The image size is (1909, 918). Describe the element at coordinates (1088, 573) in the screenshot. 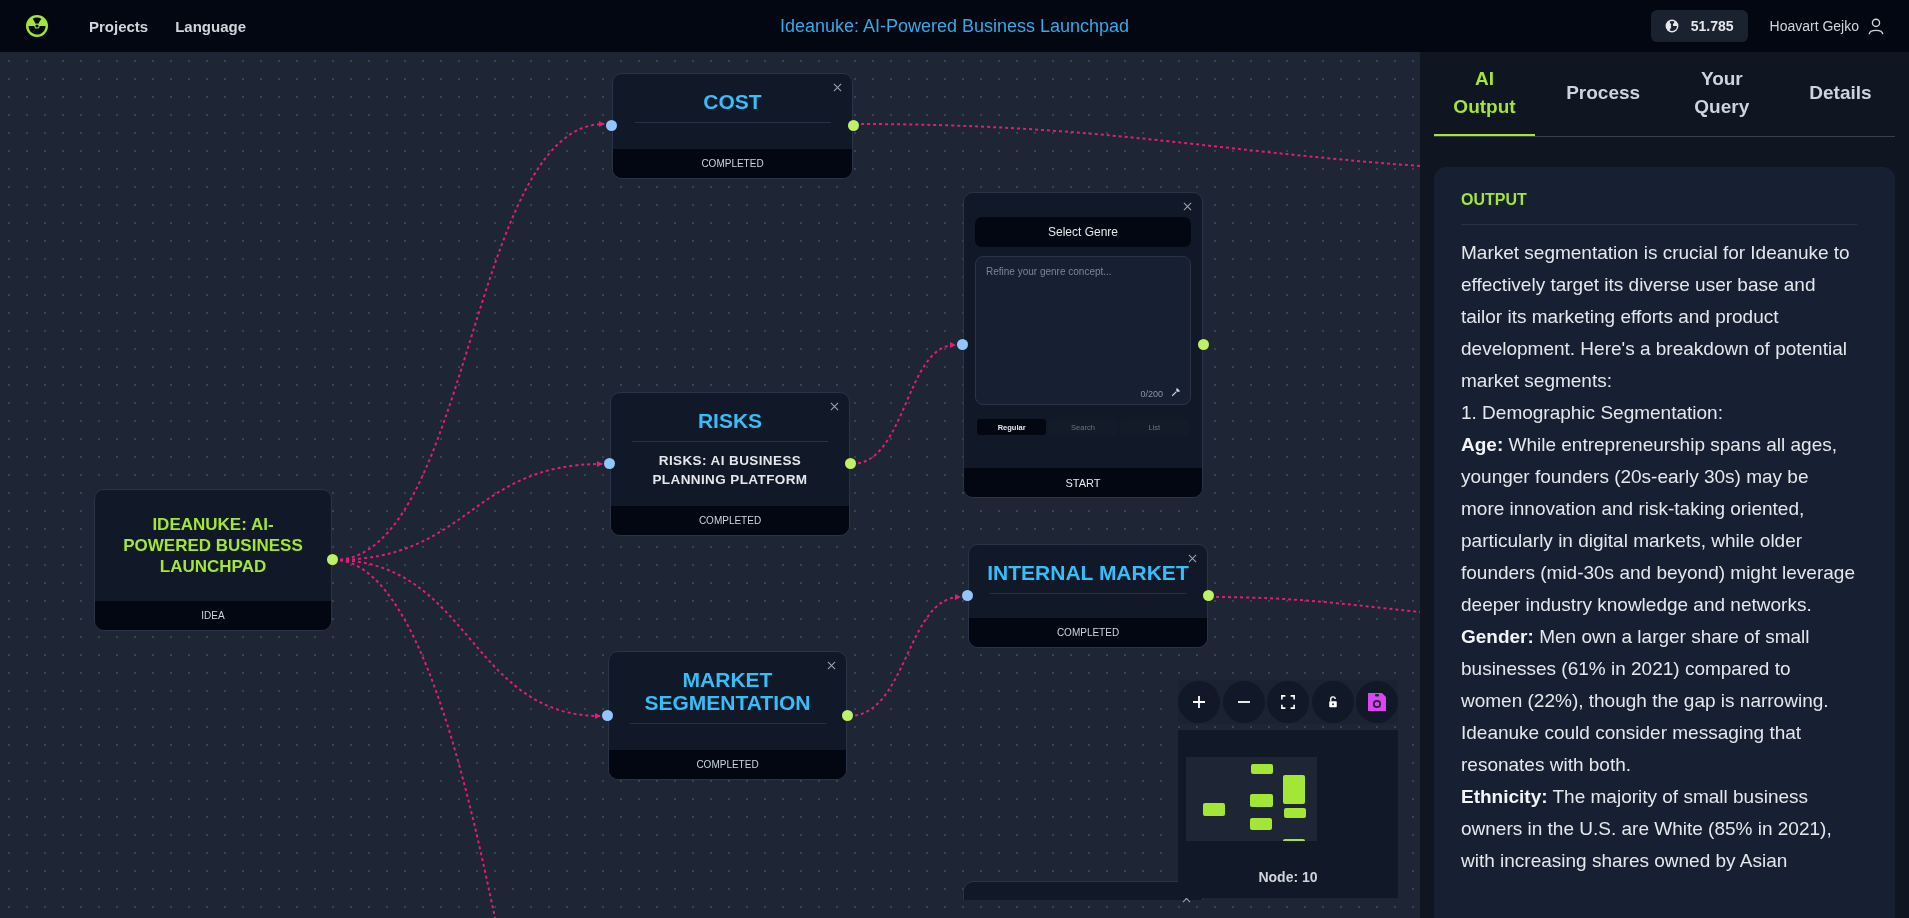

I see `node-title: INTERNAL MARKET` at that location.